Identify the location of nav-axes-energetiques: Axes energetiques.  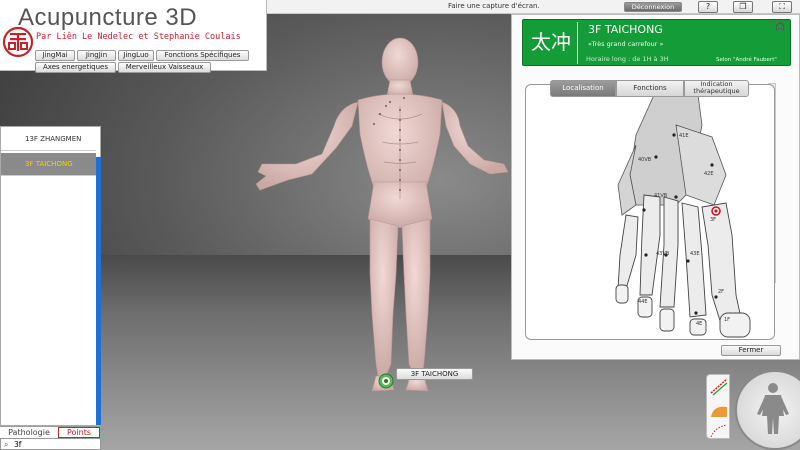
(75, 67).